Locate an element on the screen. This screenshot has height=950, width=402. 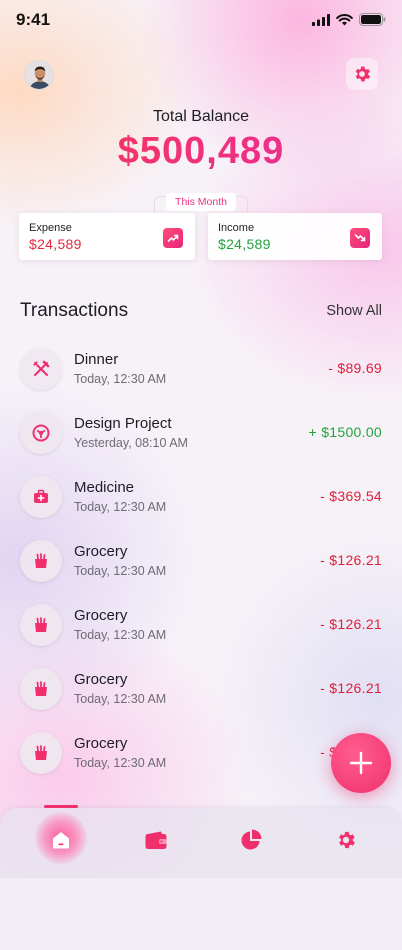
add-transaction-button is located at coordinates (361, 763).